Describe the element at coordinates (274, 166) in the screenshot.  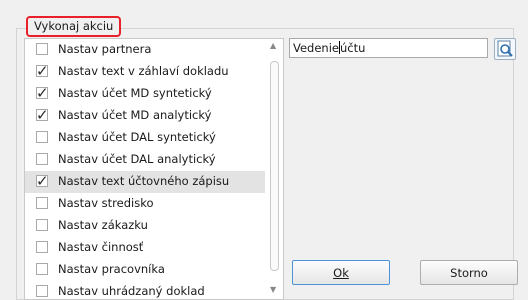
I see `scroll-thumb` at that location.